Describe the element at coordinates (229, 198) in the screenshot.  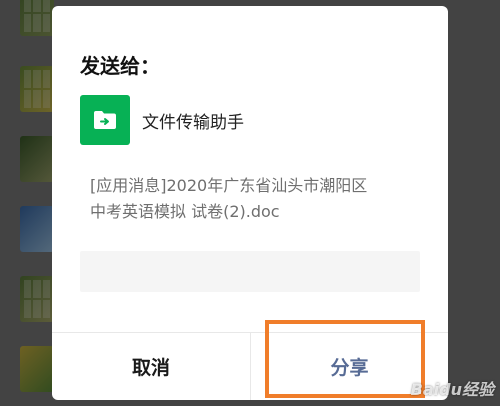
I see `shared-file-message: [应用消息]2020年广东省汕头市潮阳区 中考英语模拟 试卷(2).doc` at that location.